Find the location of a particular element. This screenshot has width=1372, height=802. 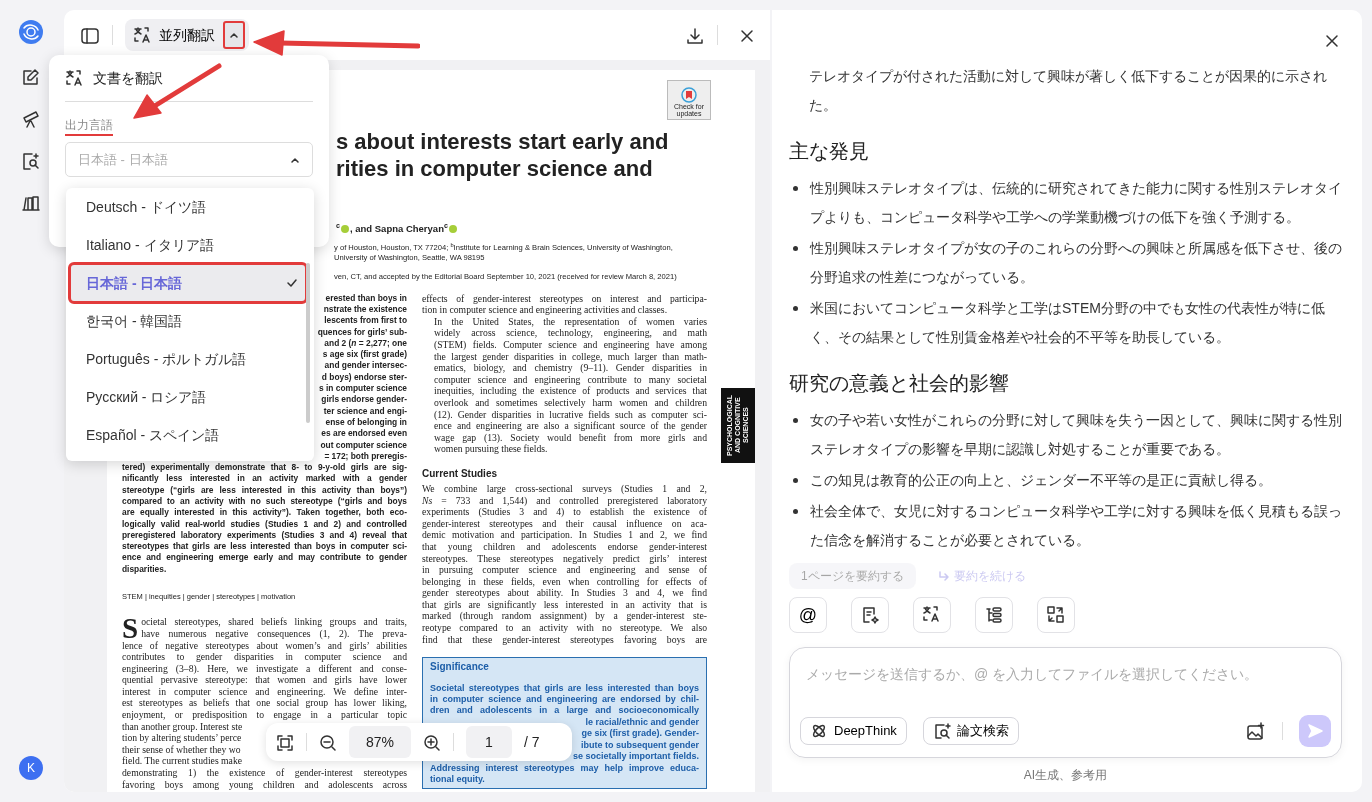

summary-icon is located at coordinates (870, 615).